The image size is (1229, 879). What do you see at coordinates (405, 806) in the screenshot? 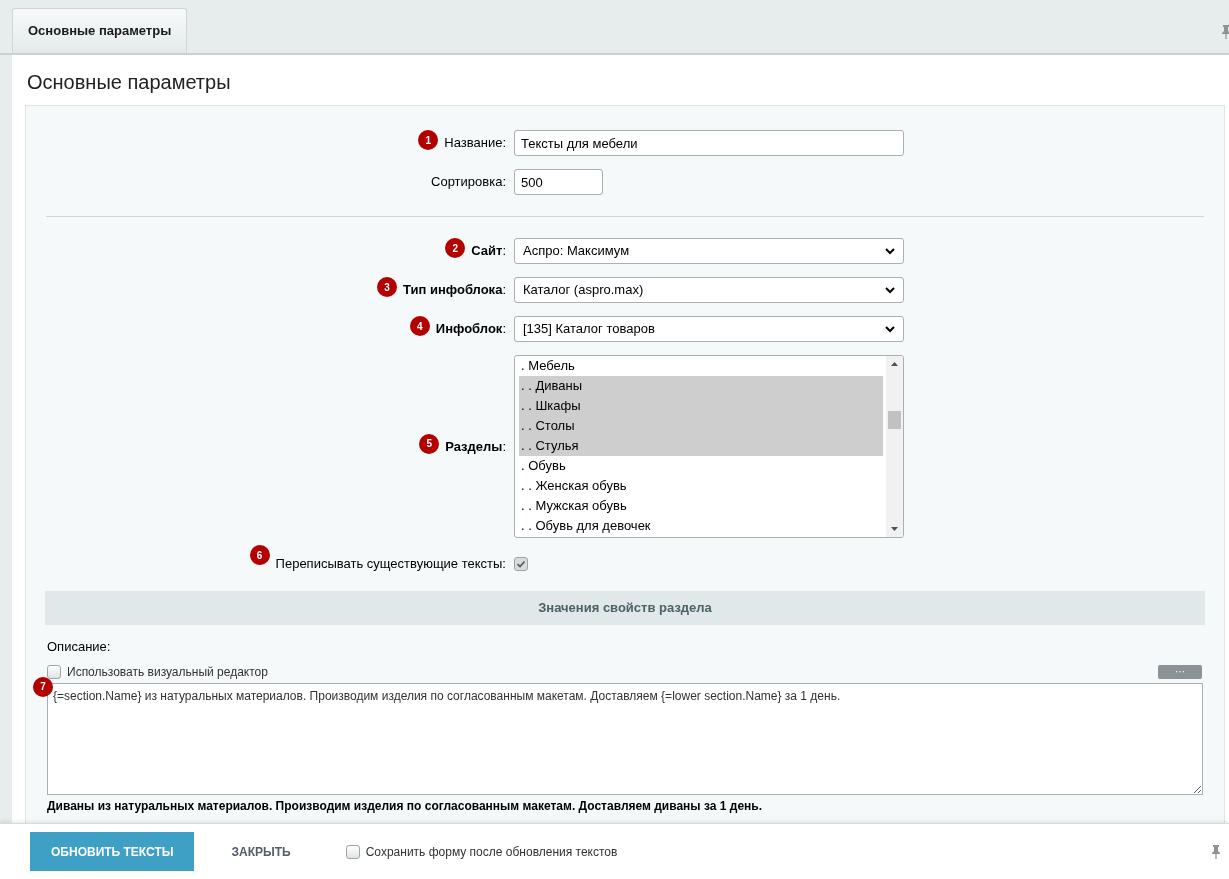
I see `preview-text: Диваны из натуральных материалов. Производим изделия по согласованным макетам. Доставляем диваны за 1 день.` at bounding box center [405, 806].